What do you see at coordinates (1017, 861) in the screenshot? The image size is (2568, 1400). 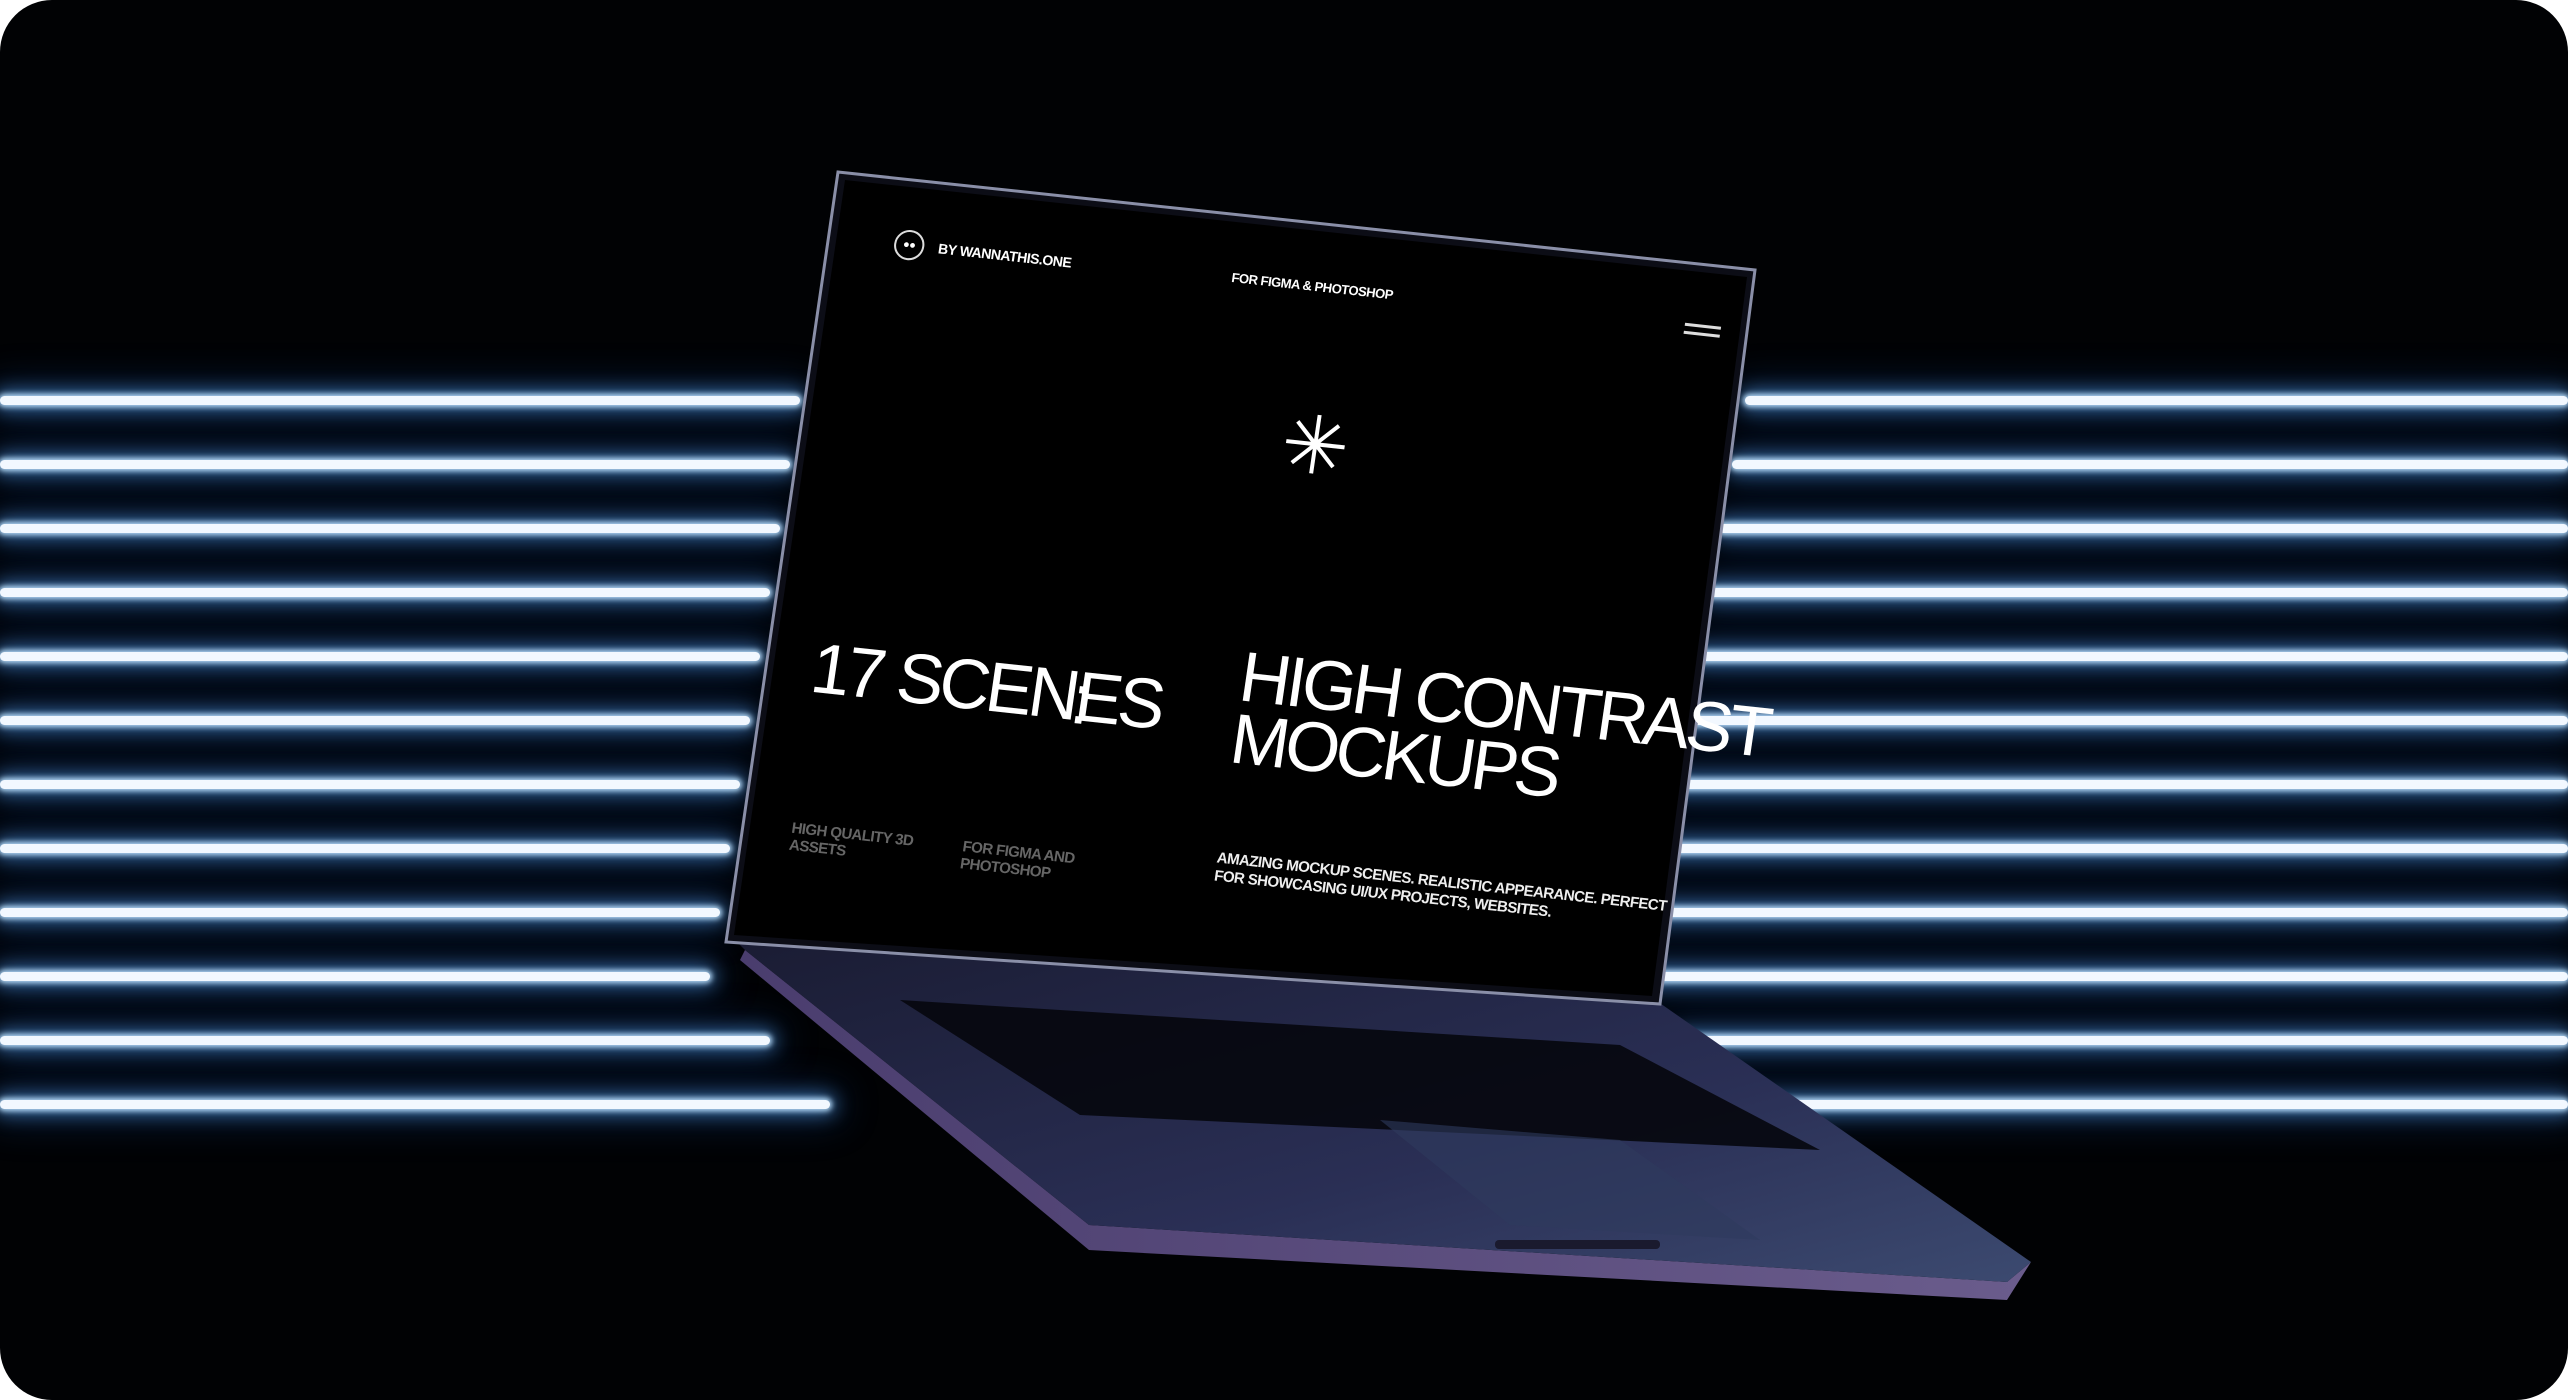 I see `feature-figma-photoshop: FOR FIGMA AND PHOTOSHOP` at bounding box center [1017, 861].